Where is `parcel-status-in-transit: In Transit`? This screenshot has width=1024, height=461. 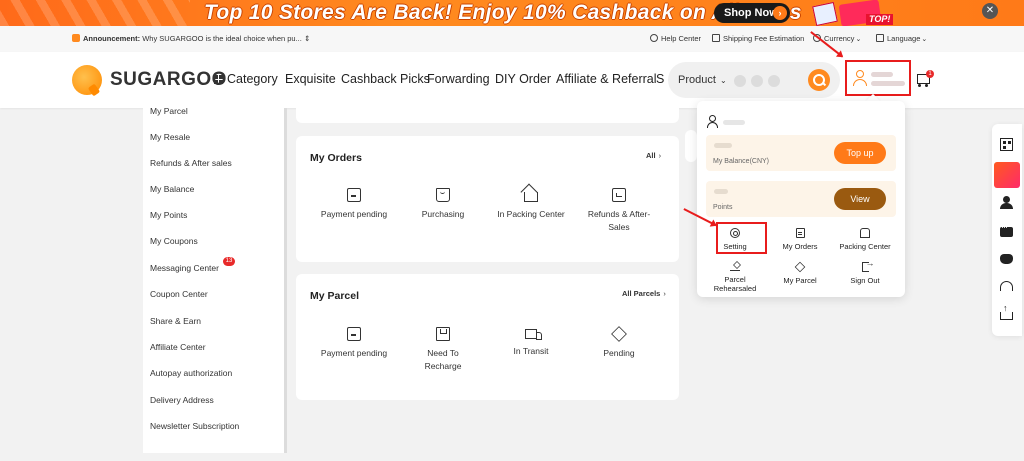
parcel-status-in-transit: In Transit is located at coordinates (531, 342).